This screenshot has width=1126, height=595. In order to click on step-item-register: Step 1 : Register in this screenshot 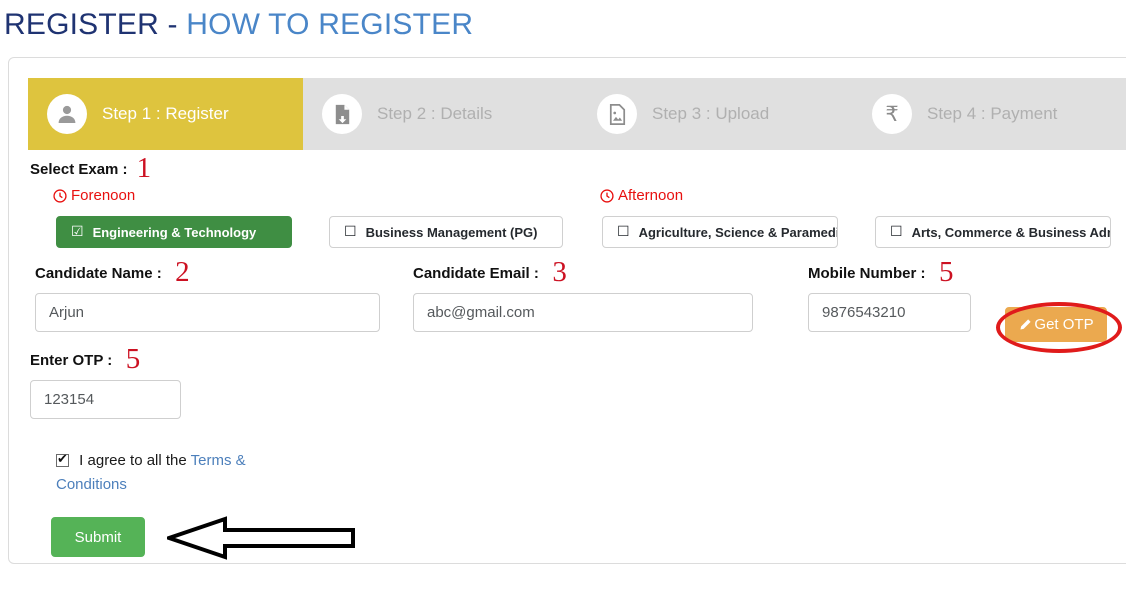, I will do `click(165, 114)`.